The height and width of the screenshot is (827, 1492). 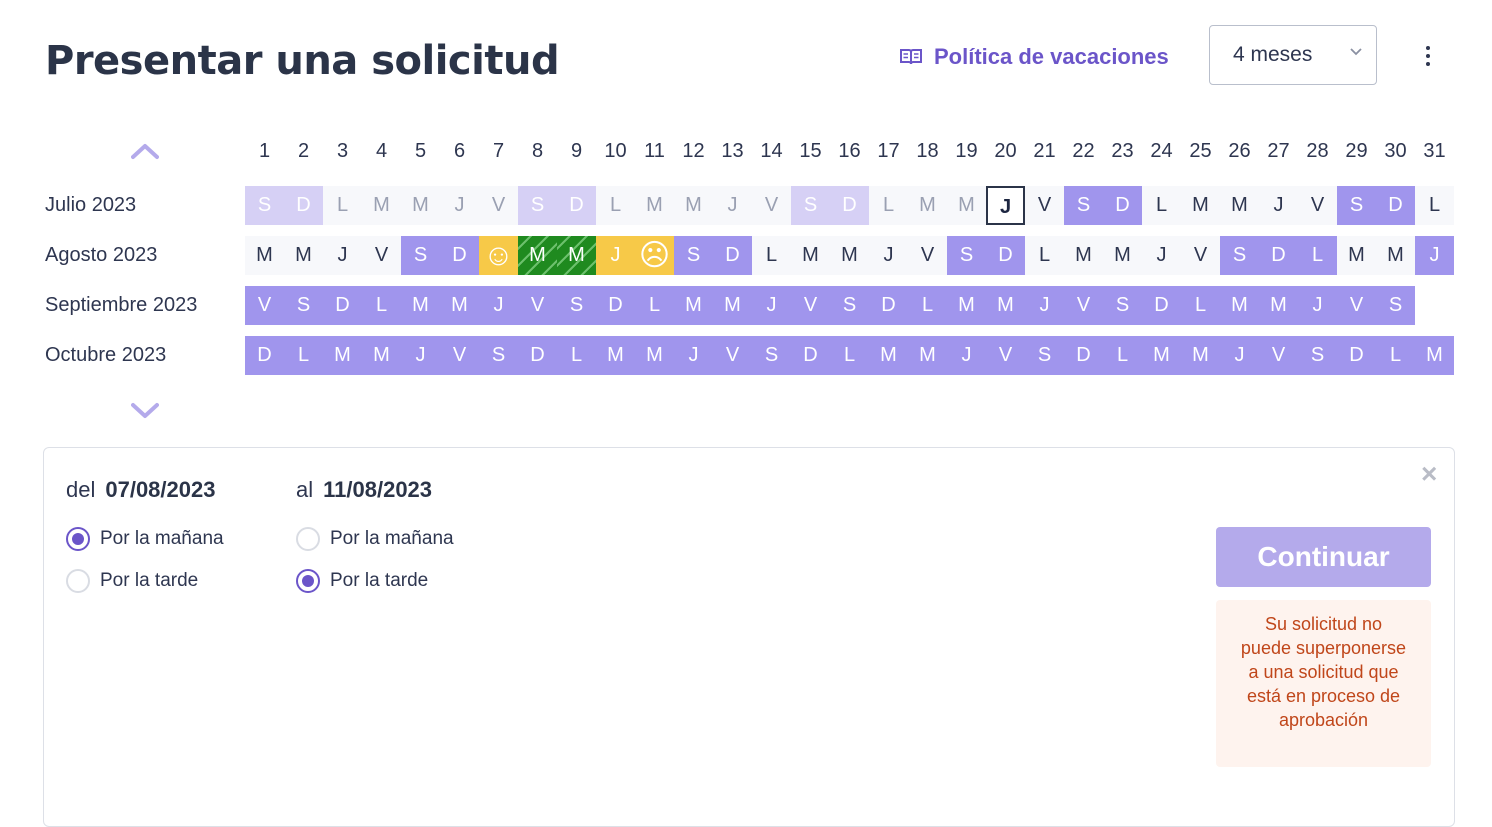 What do you see at coordinates (654, 255) in the screenshot?
I see `day-frown-icon: ☹` at bounding box center [654, 255].